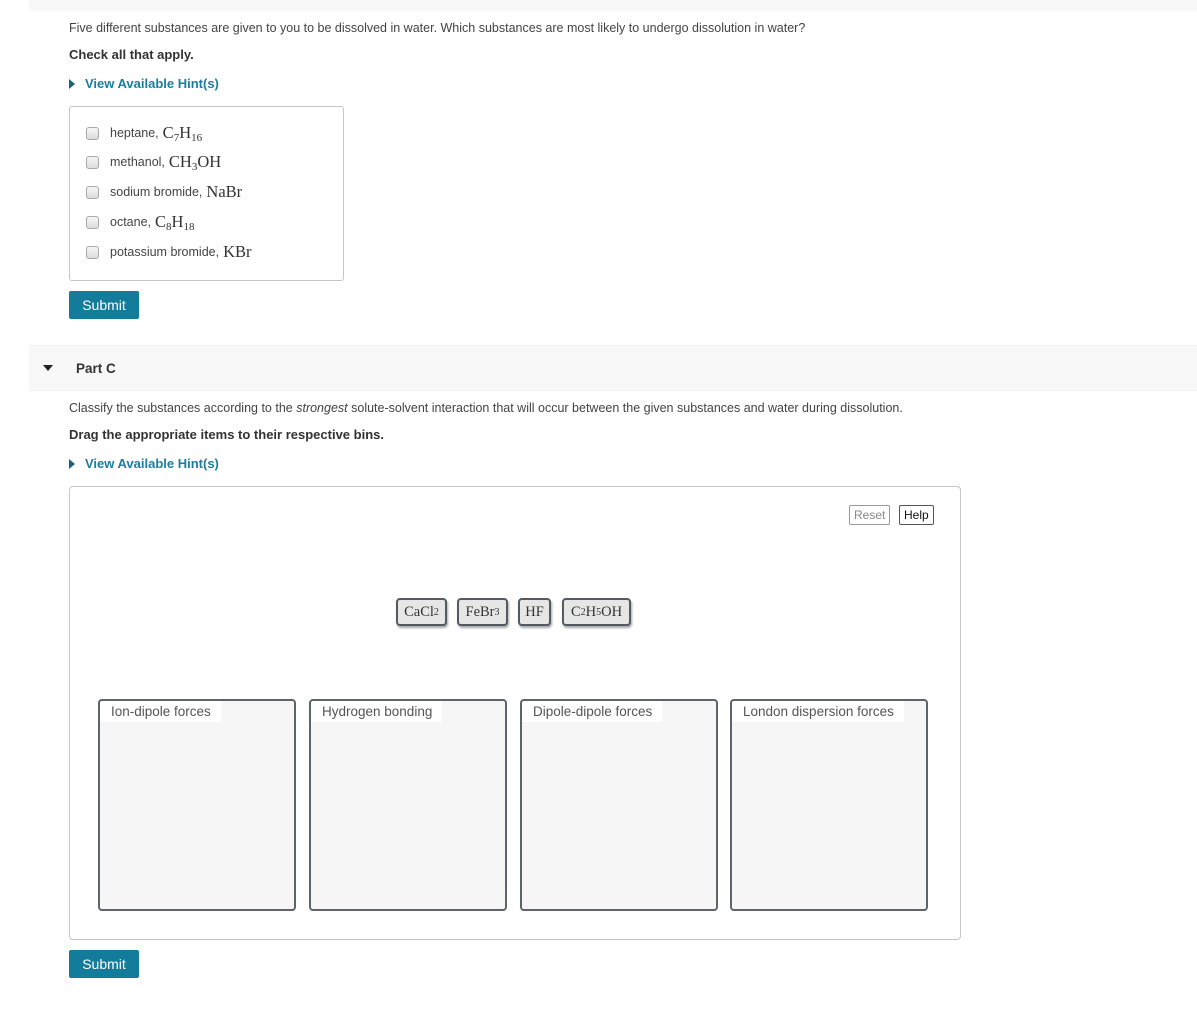 This screenshot has height=1021, width=1197. Describe the element at coordinates (183, 408) in the screenshot. I see `prompt-text: Classify the substances according to the` at that location.